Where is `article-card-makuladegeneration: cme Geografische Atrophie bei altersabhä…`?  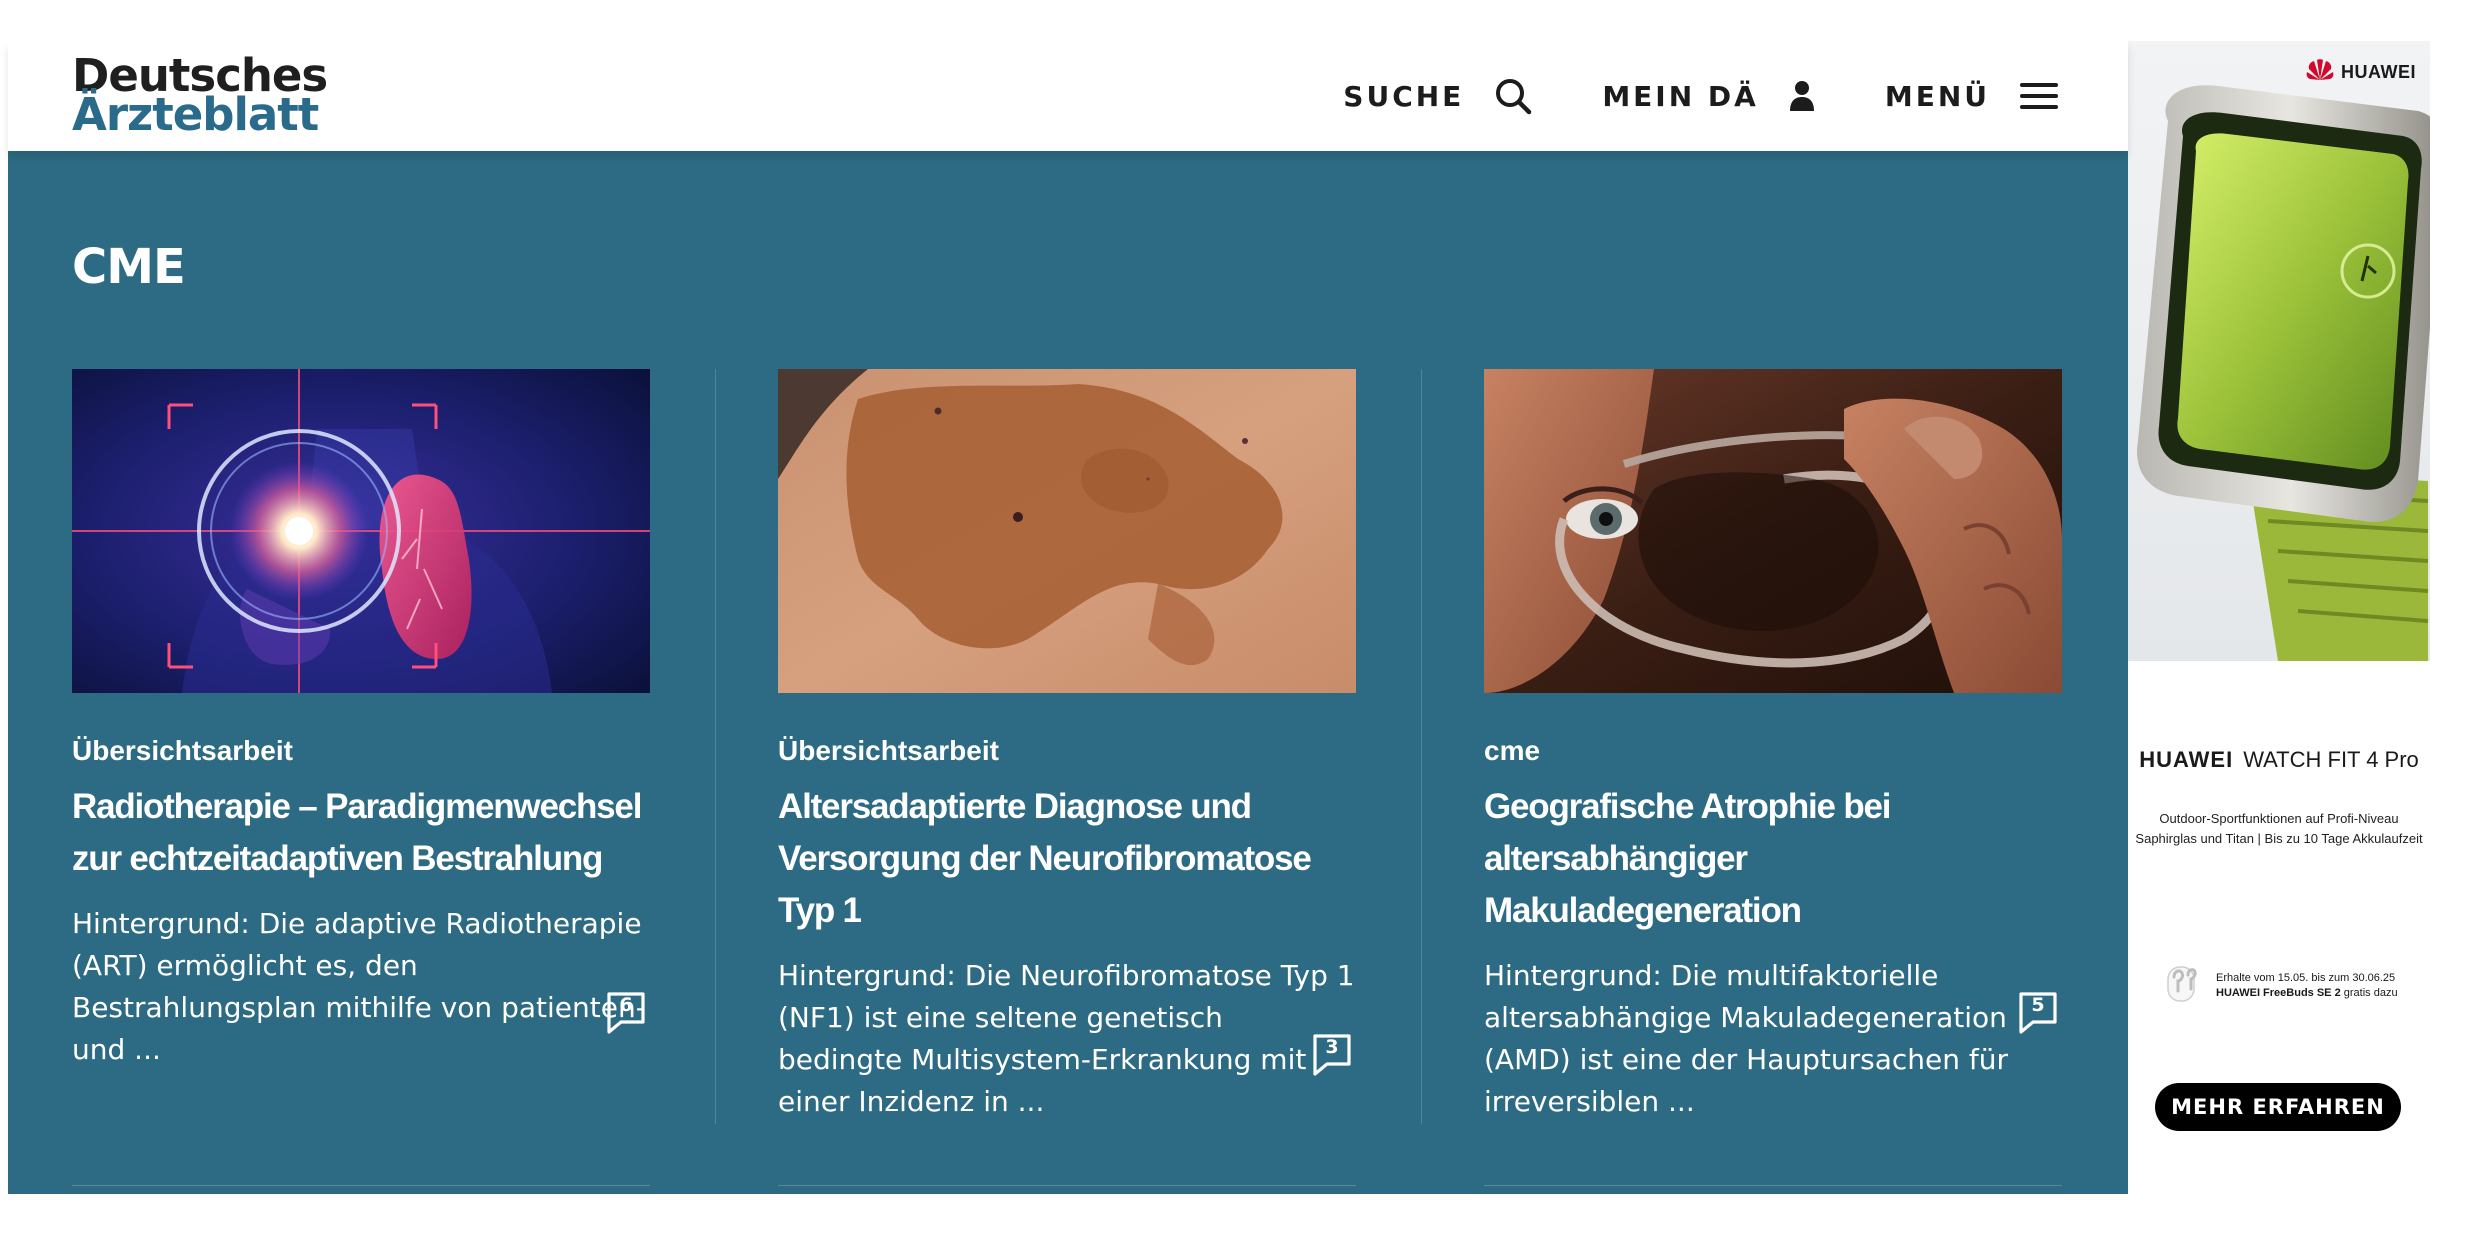
article-card-makuladegeneration: cme Geografische Atrophie bei altersabhä… is located at coordinates (1773, 759).